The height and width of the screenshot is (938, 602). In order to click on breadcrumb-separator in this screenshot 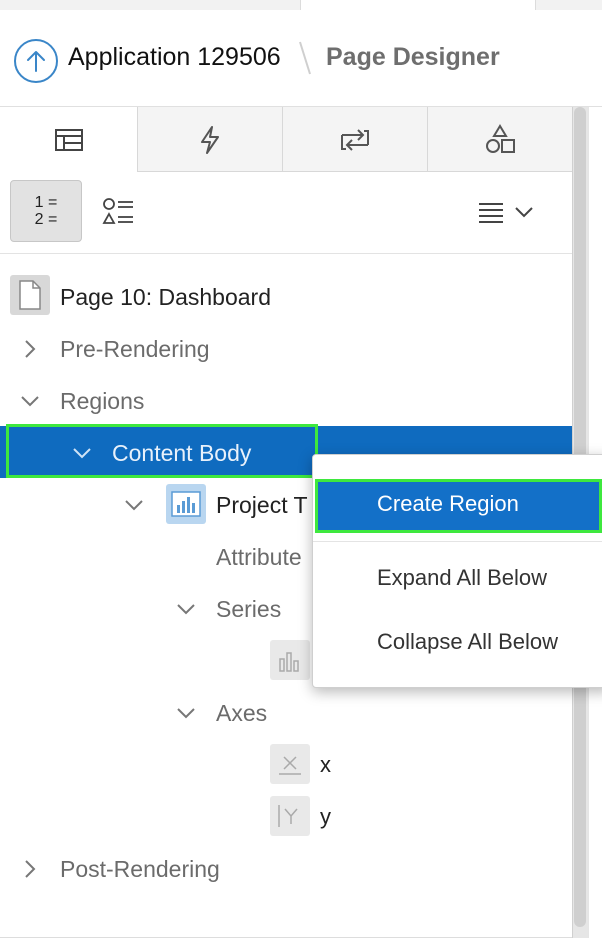, I will do `click(305, 58)`.